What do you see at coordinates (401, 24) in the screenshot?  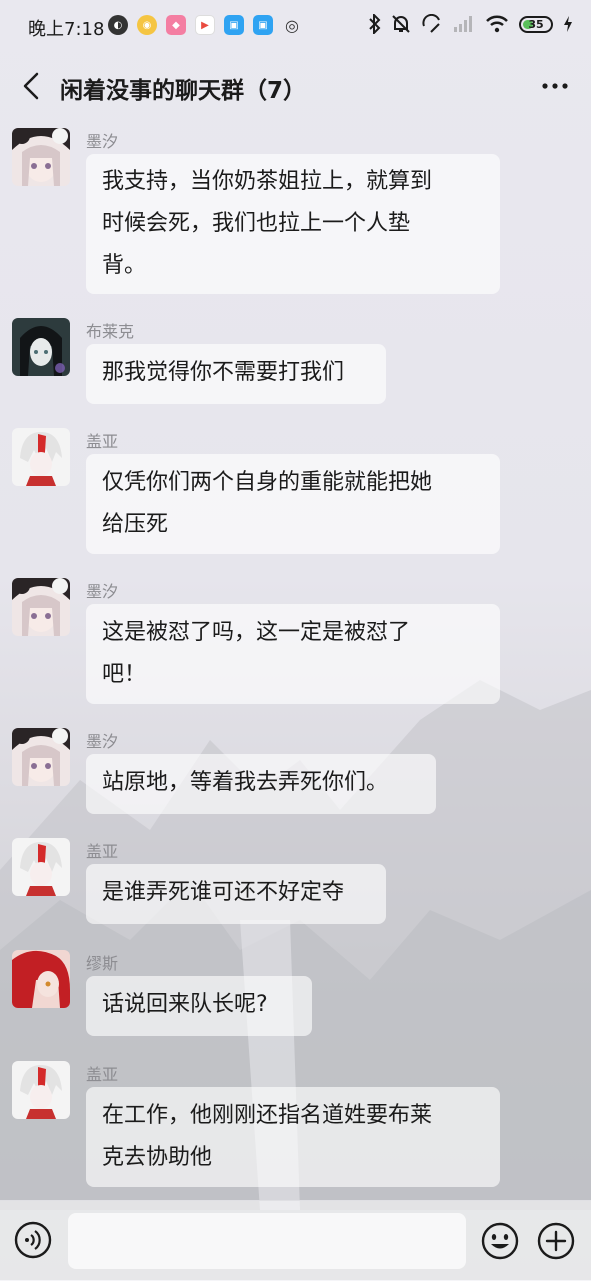 I see `mute-bell-icon` at bounding box center [401, 24].